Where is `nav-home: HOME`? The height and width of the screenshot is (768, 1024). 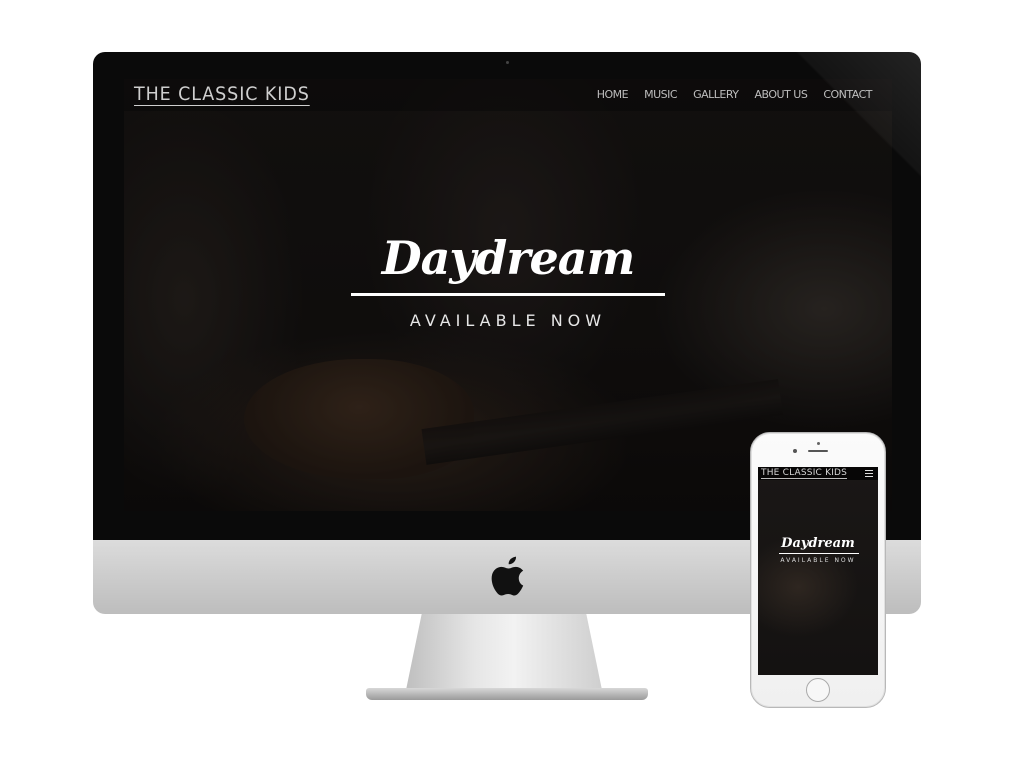
nav-home: HOME is located at coordinates (613, 94).